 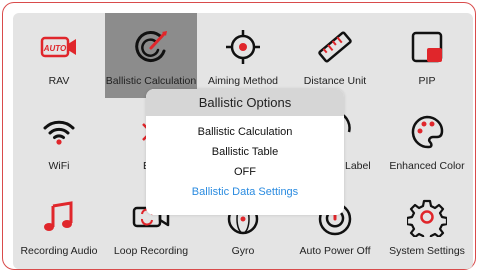 I want to click on tile-distance-unit: Distance Unit, so click(x=335, y=55).